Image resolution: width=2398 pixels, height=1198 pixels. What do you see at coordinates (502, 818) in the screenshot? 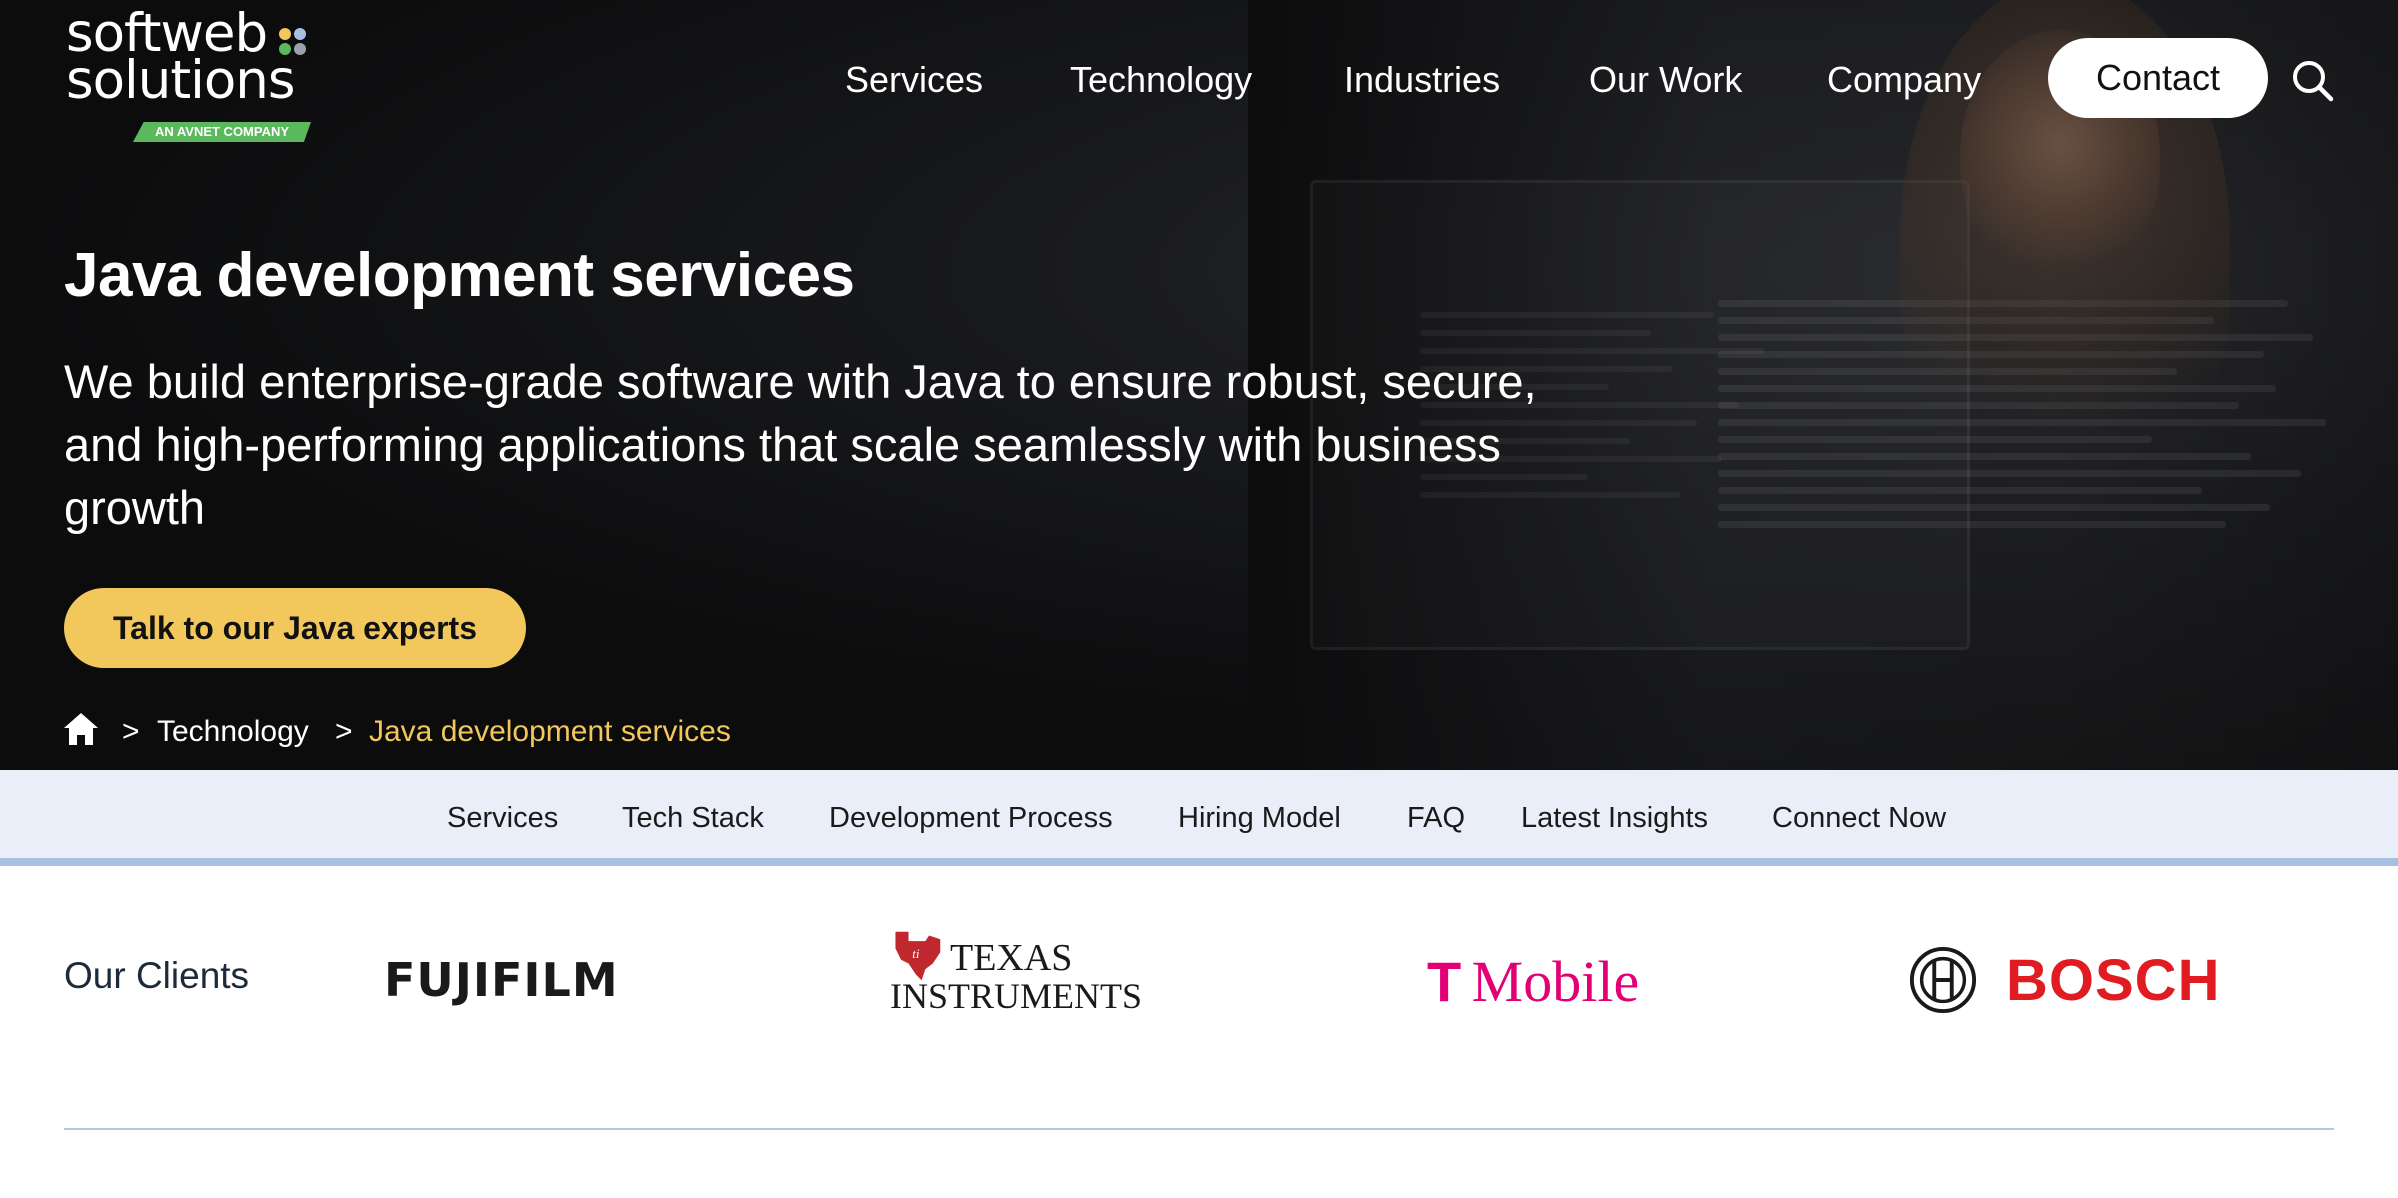
I see `subnav-item-services: Services` at bounding box center [502, 818].